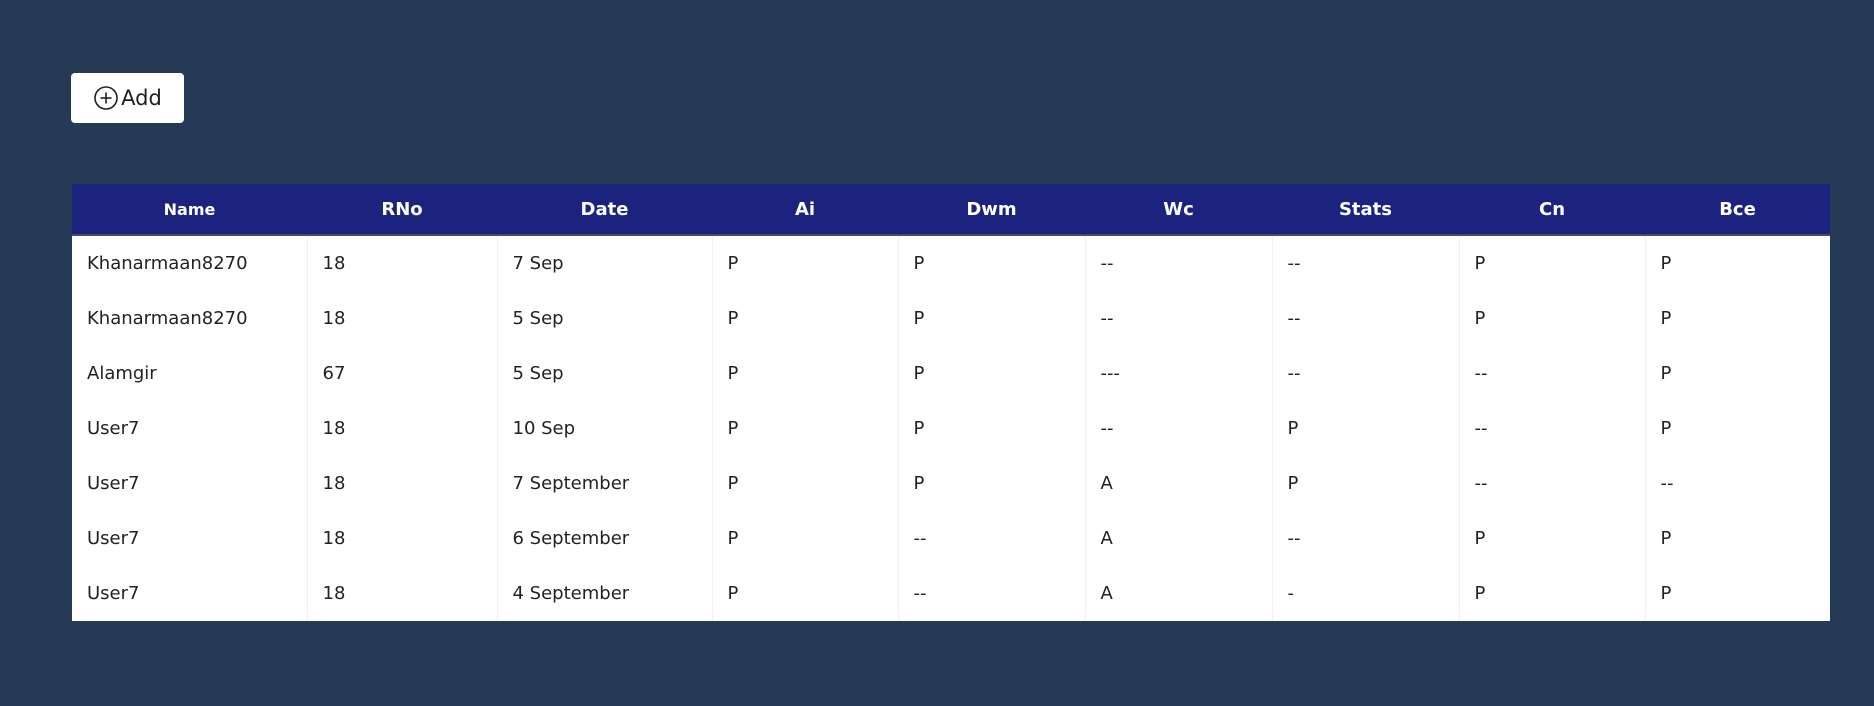 The width and height of the screenshot is (1874, 706). I want to click on column-header-date: Date, so click(604, 210).